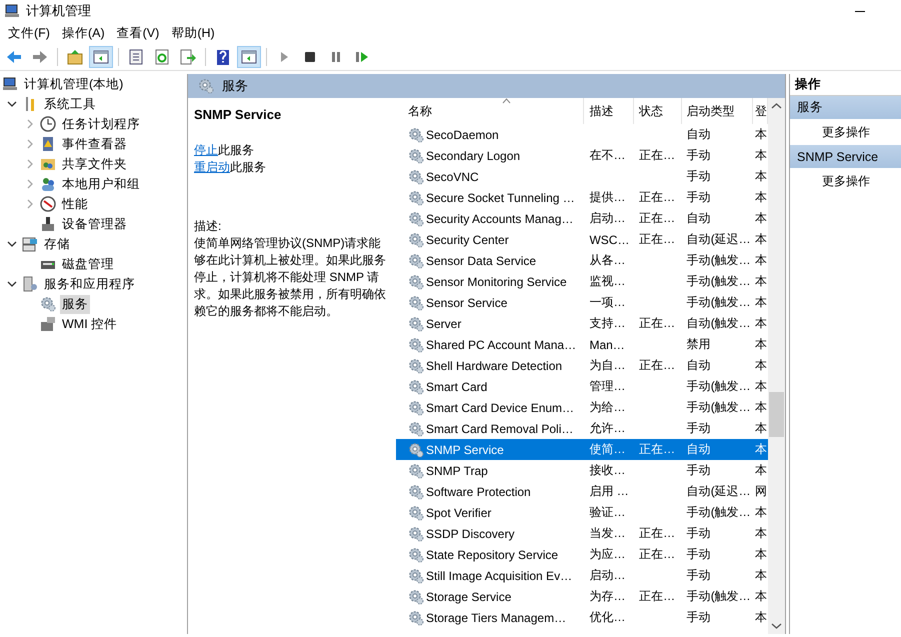 Image resolution: width=901 pixels, height=637 pixels. I want to click on service-row: Still Image Acquisition Ev… 启动… 手动 本, so click(582, 575).